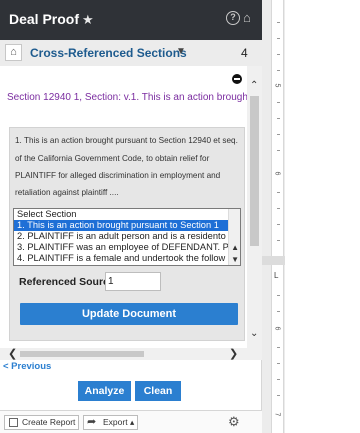  I want to click on create-report-button: Create Report, so click(42, 422).